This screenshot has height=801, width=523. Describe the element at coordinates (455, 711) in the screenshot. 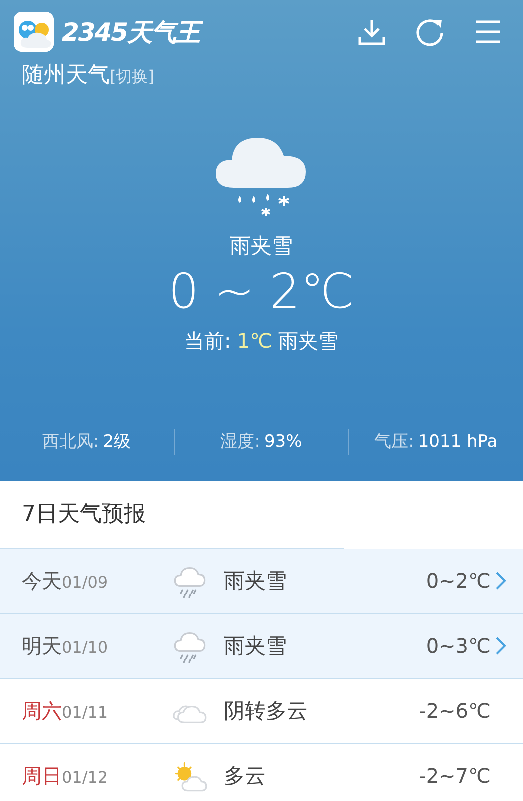

I see `day-temperature: -2~6℃` at that location.